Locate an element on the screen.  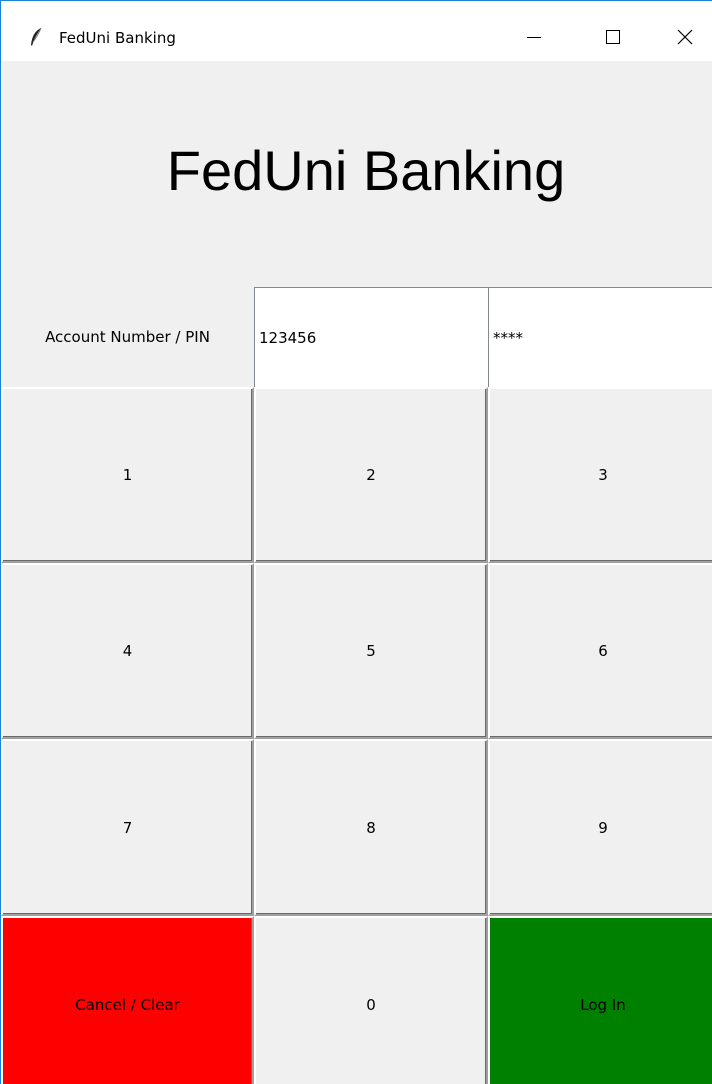
keypad-button-2: 2 is located at coordinates (371, 475).